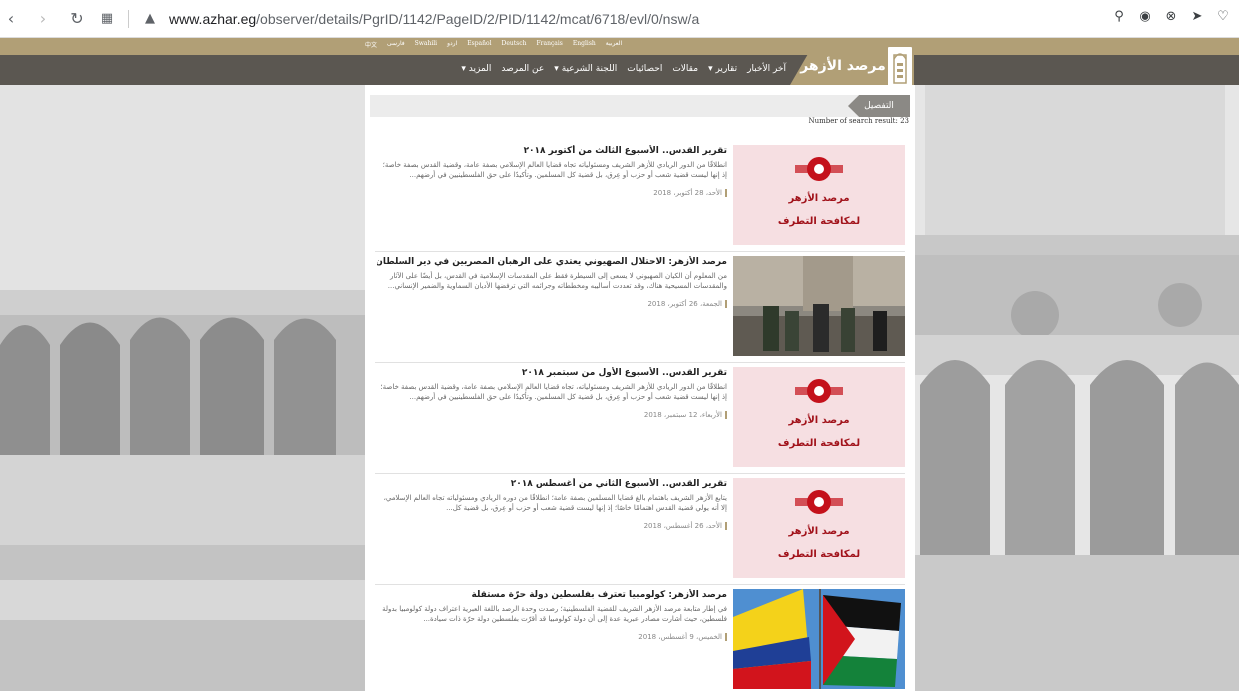 Image resolution: width=1239 pixels, height=691 pixels. Describe the element at coordinates (690, 193) in the screenshot. I see `item-date: الأحد، 28 أكتوبر، 2018` at that location.